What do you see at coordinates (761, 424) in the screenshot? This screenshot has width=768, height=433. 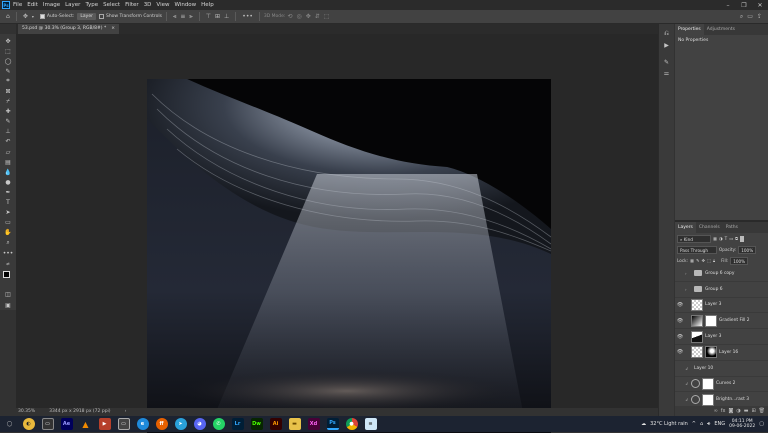 I see `notifications-icon: ▢` at bounding box center [761, 424].